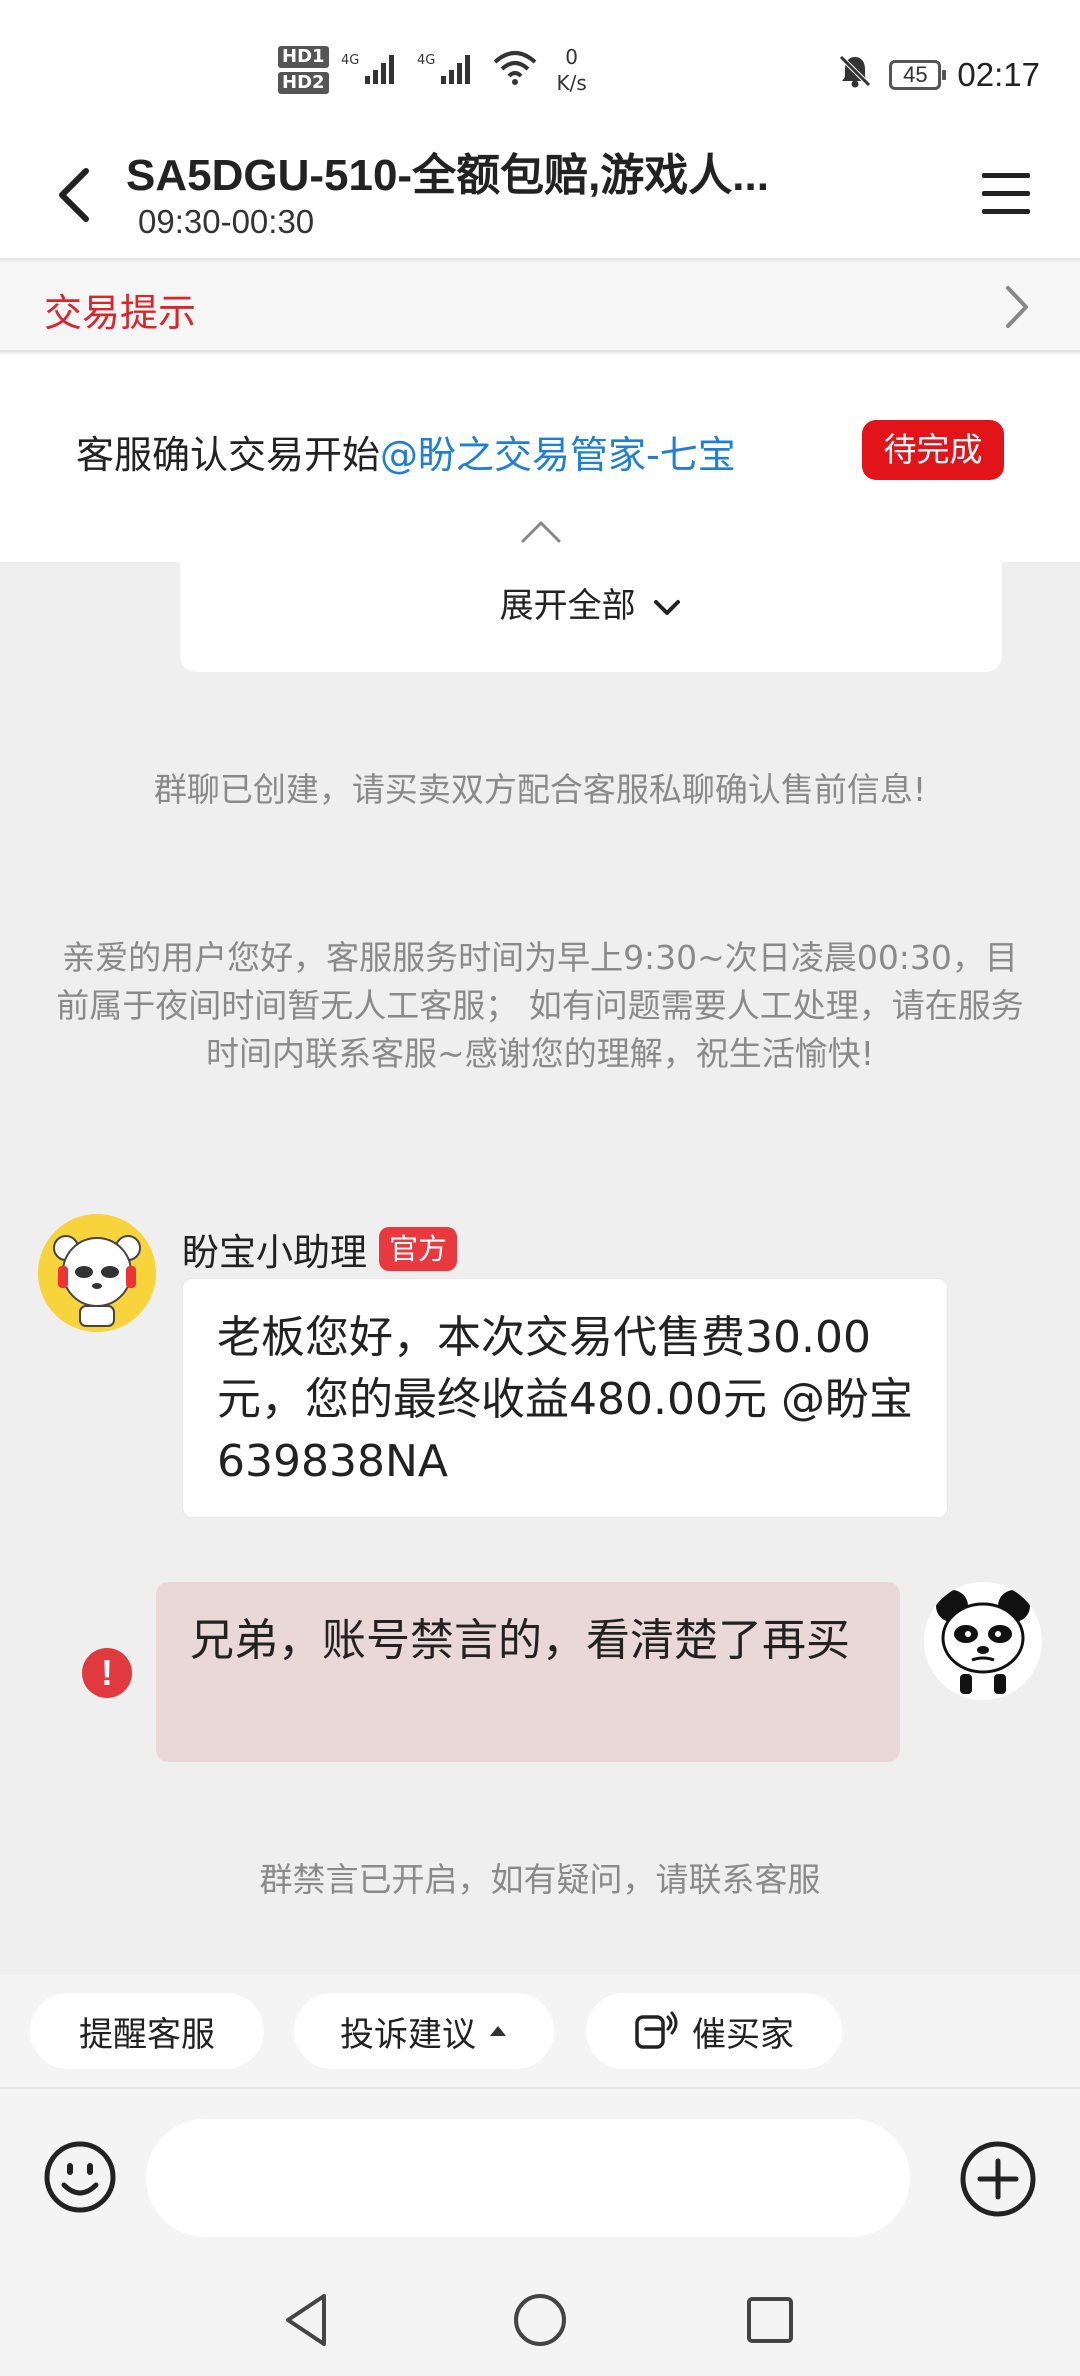 This screenshot has width=1080, height=2376. What do you see at coordinates (540, 1879) in the screenshot?
I see `system-message-muted: 群禁言已开启，如有疑问，请联系客服` at bounding box center [540, 1879].